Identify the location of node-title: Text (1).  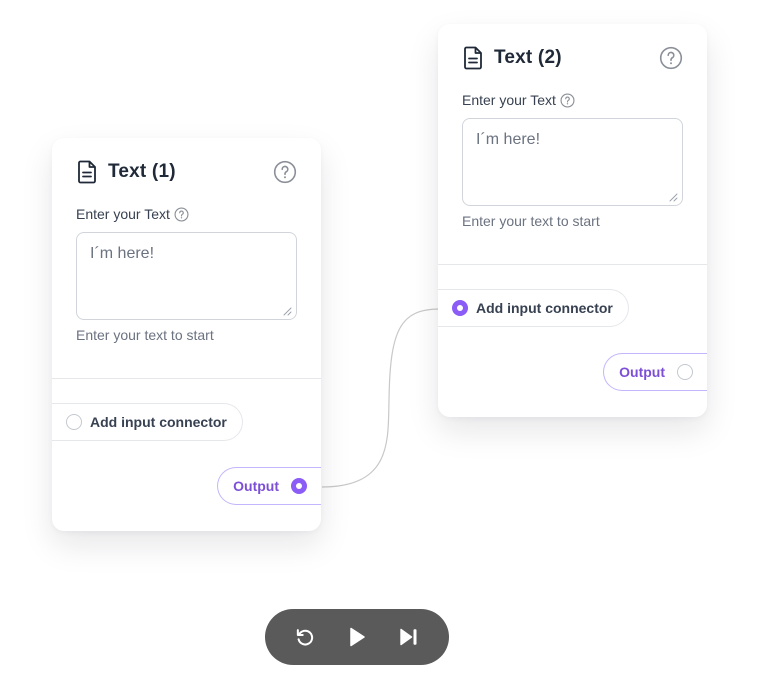
(142, 171).